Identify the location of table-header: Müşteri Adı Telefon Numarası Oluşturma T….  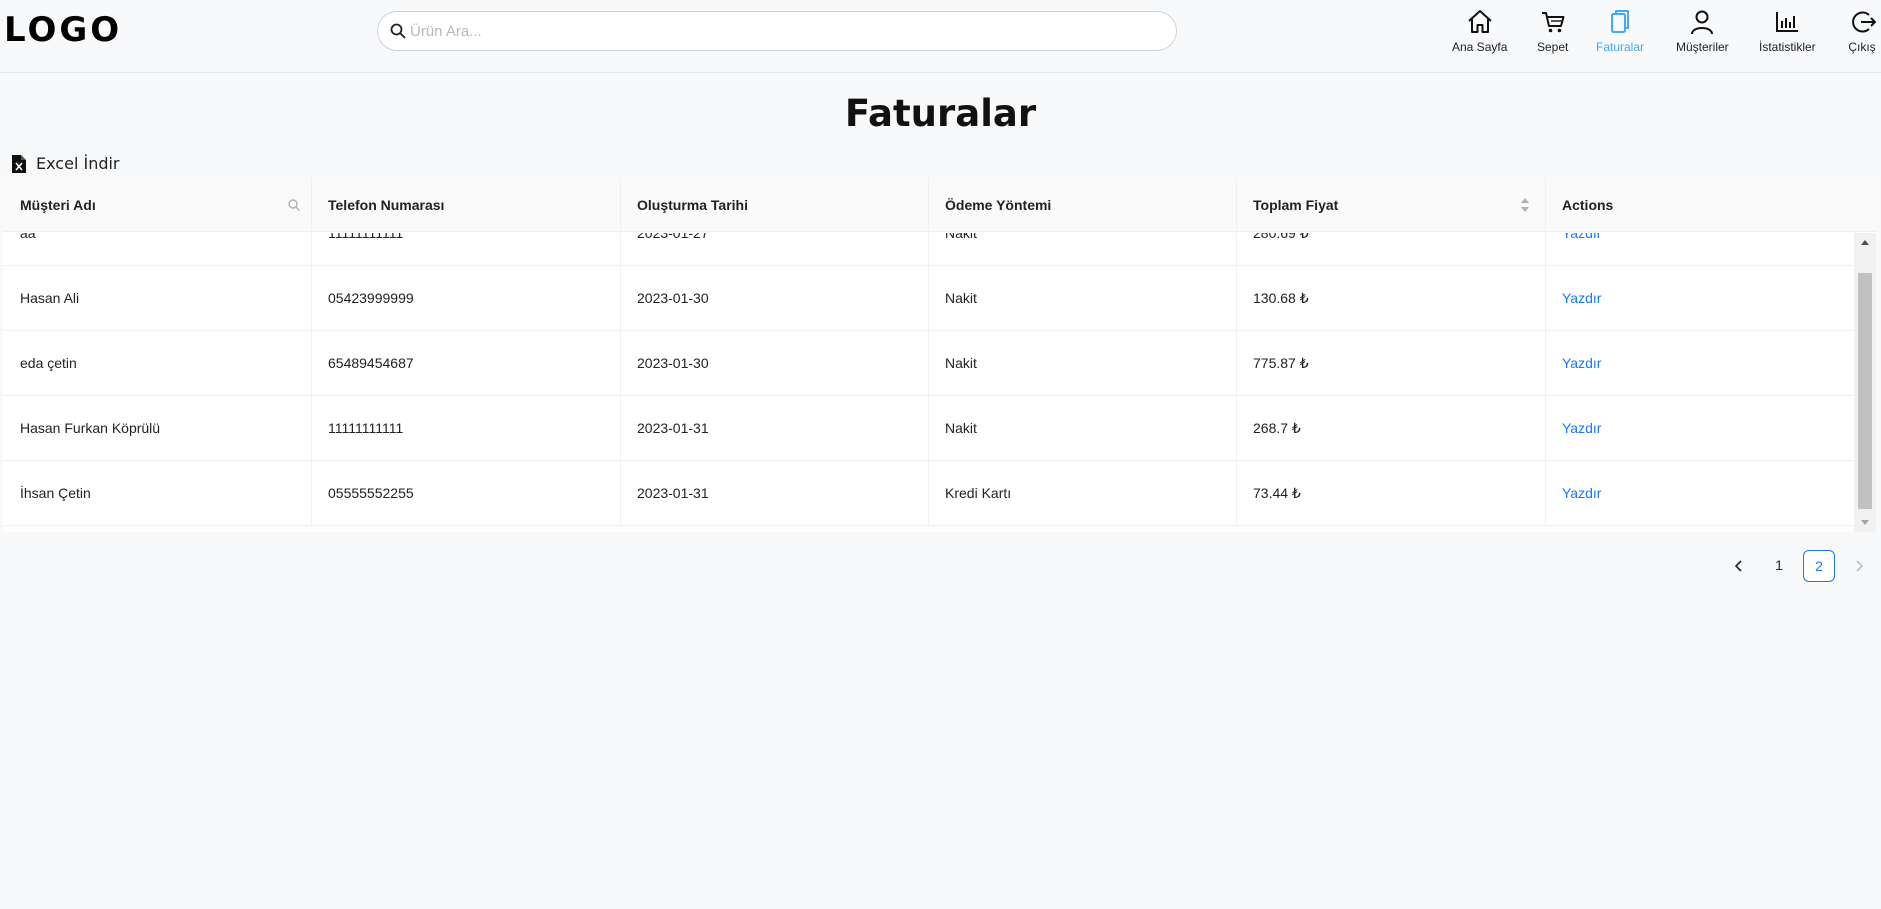
(939, 205).